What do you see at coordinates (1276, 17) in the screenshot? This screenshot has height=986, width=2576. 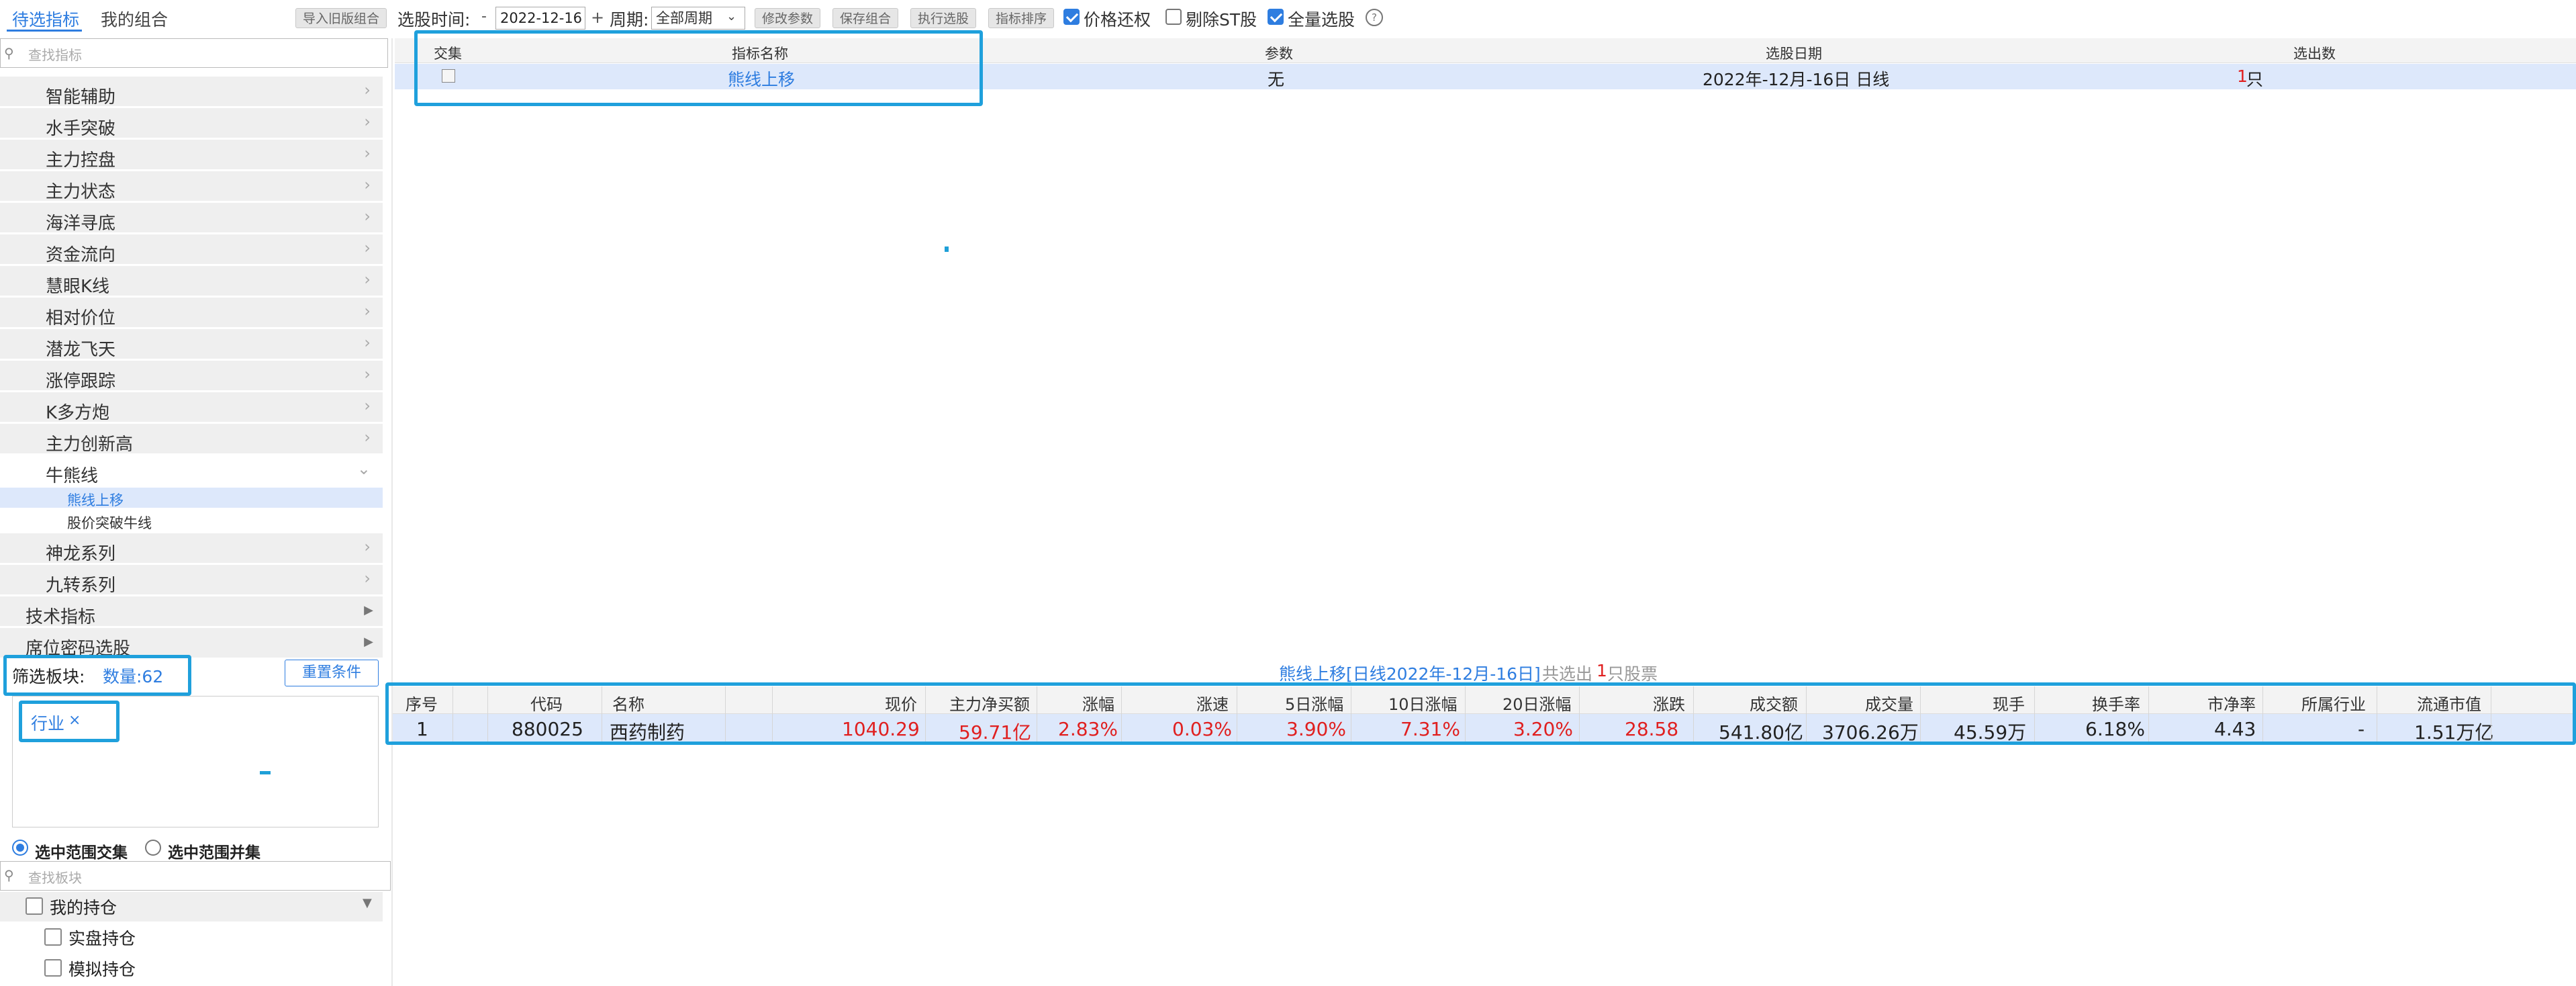 I see `full-select-checkbox` at bounding box center [1276, 17].